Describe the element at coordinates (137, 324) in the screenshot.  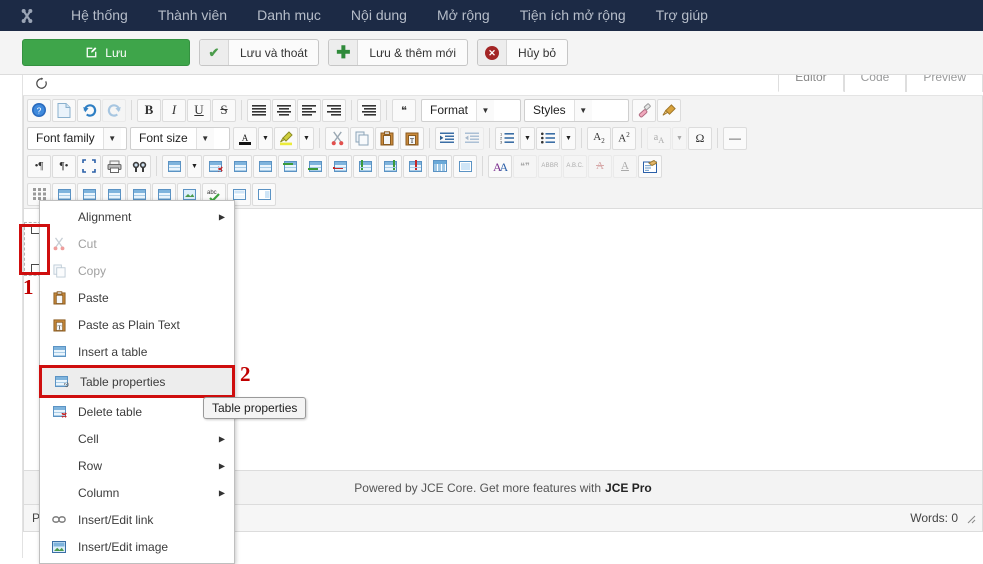
I see `context-menu-item-paste-plain-text: T Paste as Plain Text` at that location.